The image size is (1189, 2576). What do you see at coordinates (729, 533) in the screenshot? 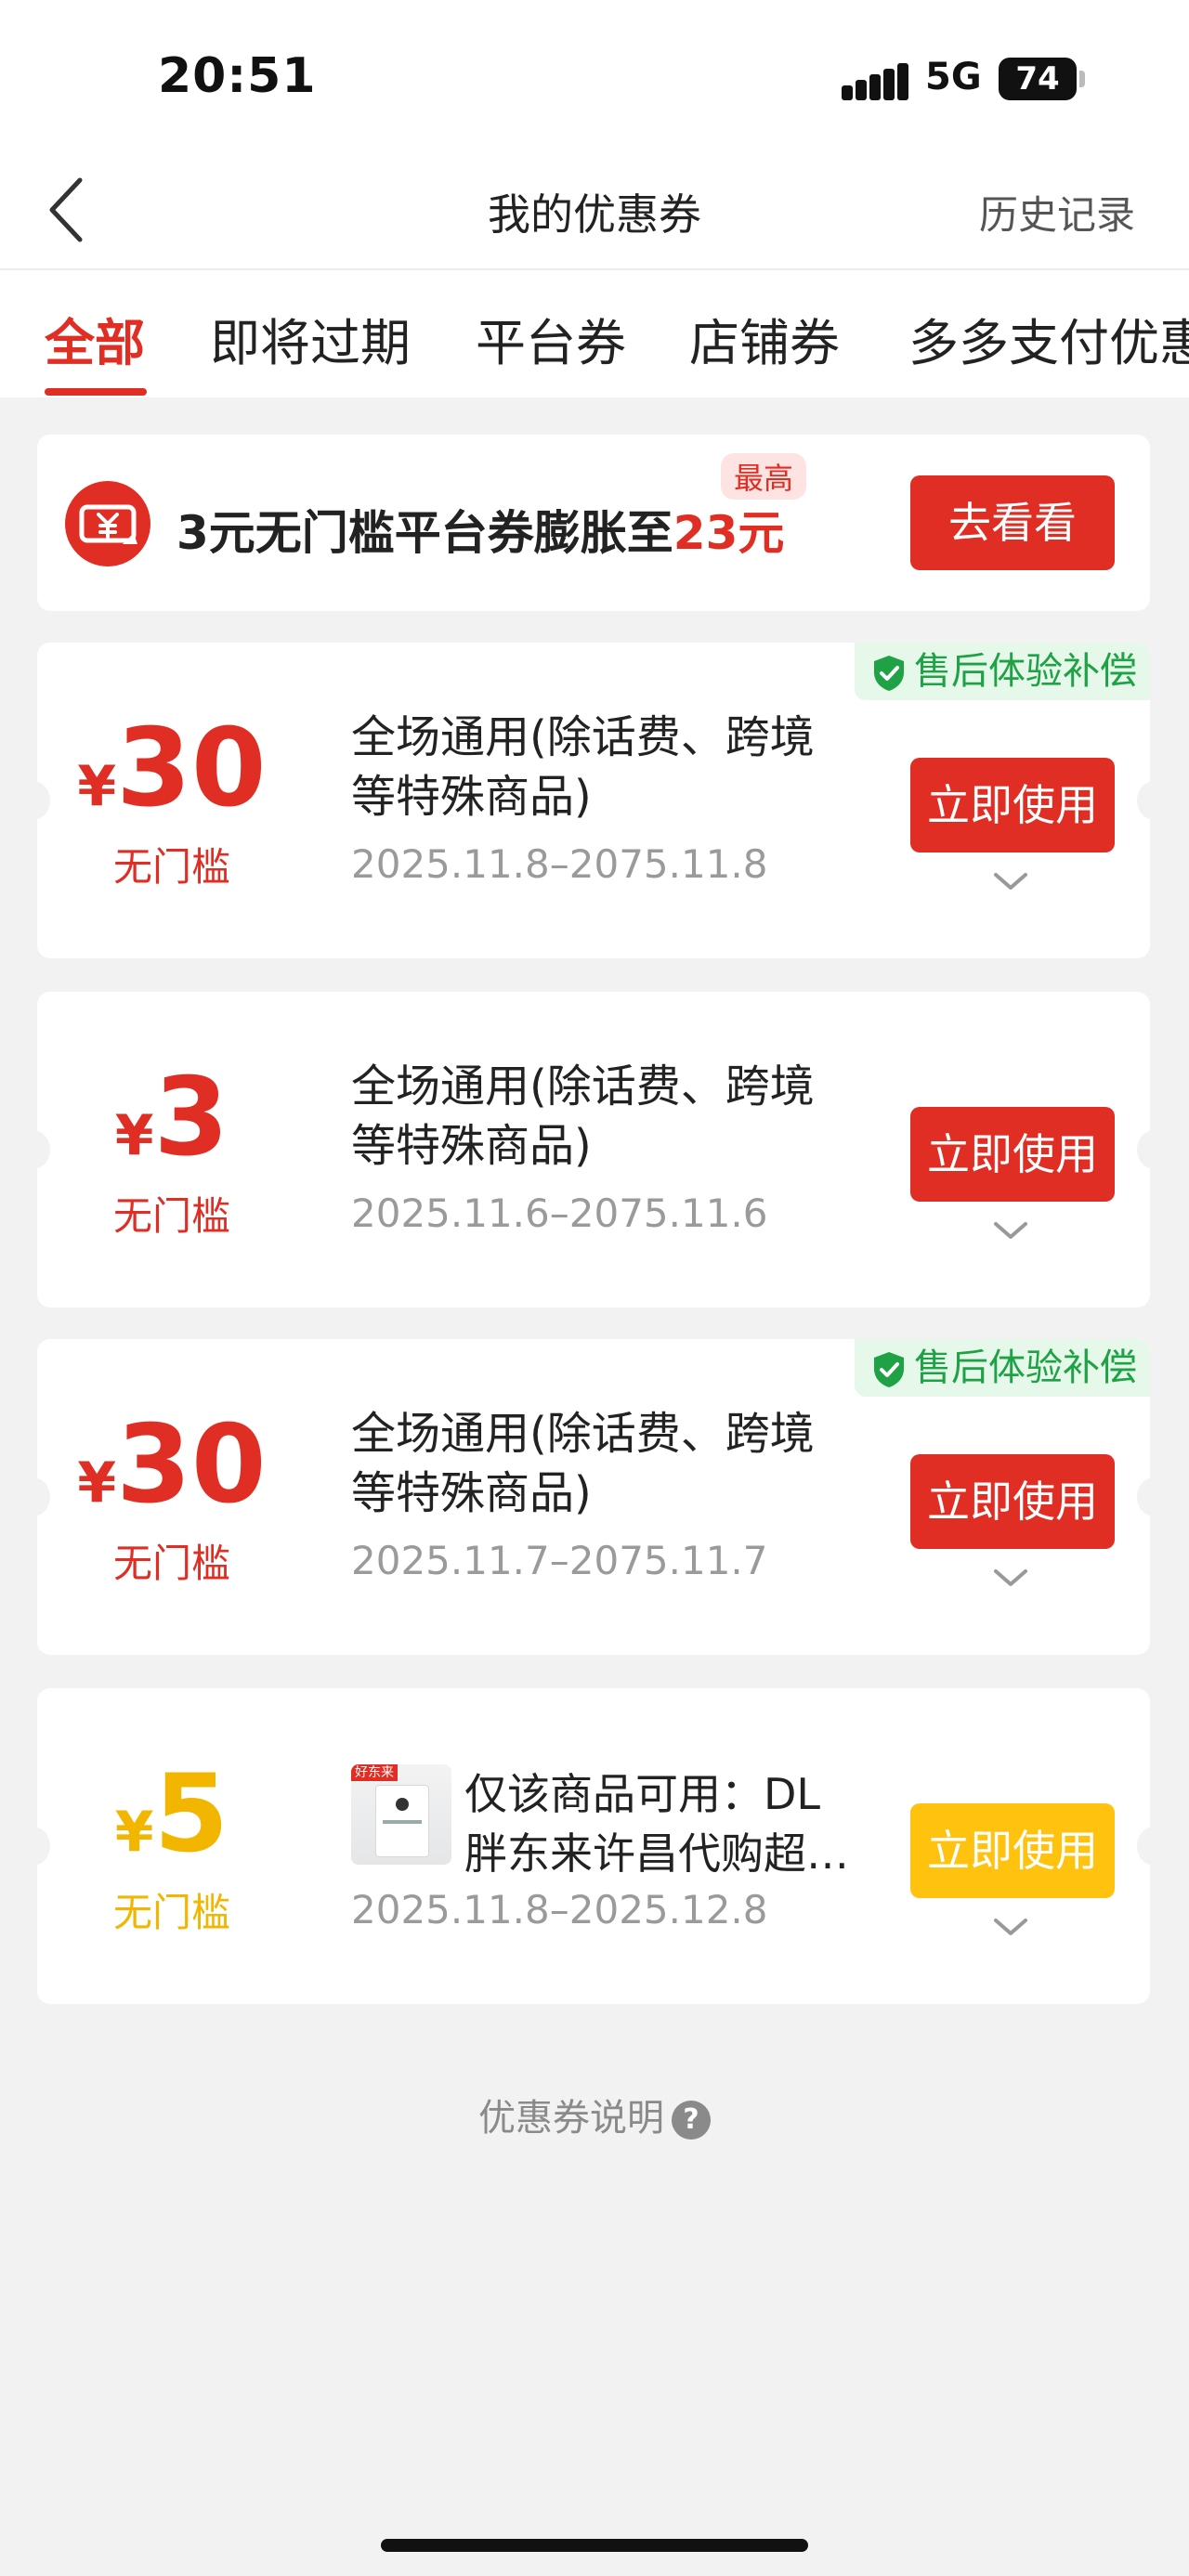
I see `promo-highlight: 23元` at bounding box center [729, 533].